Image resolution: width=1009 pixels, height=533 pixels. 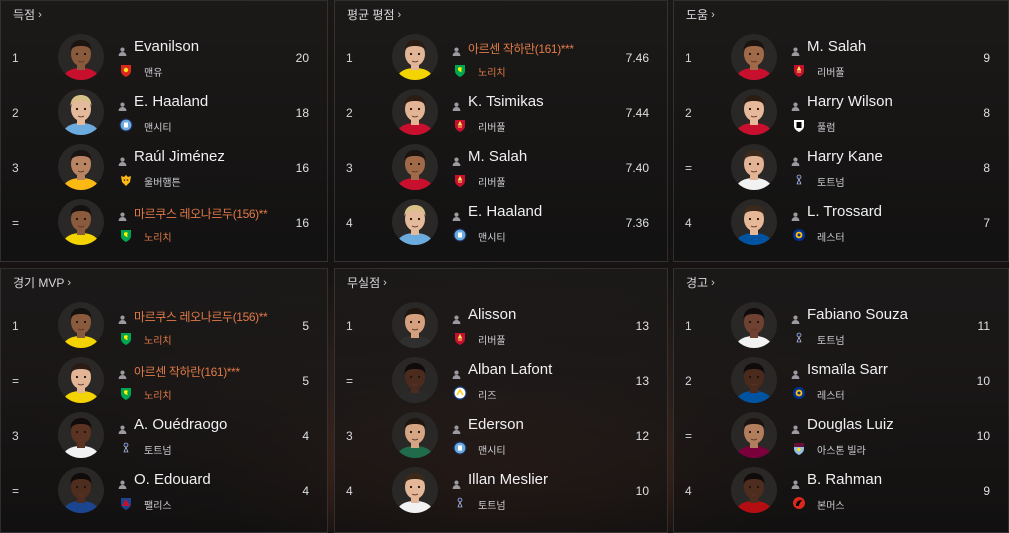 I want to click on panel-title-link: 경고 ›, so click(x=700, y=282).